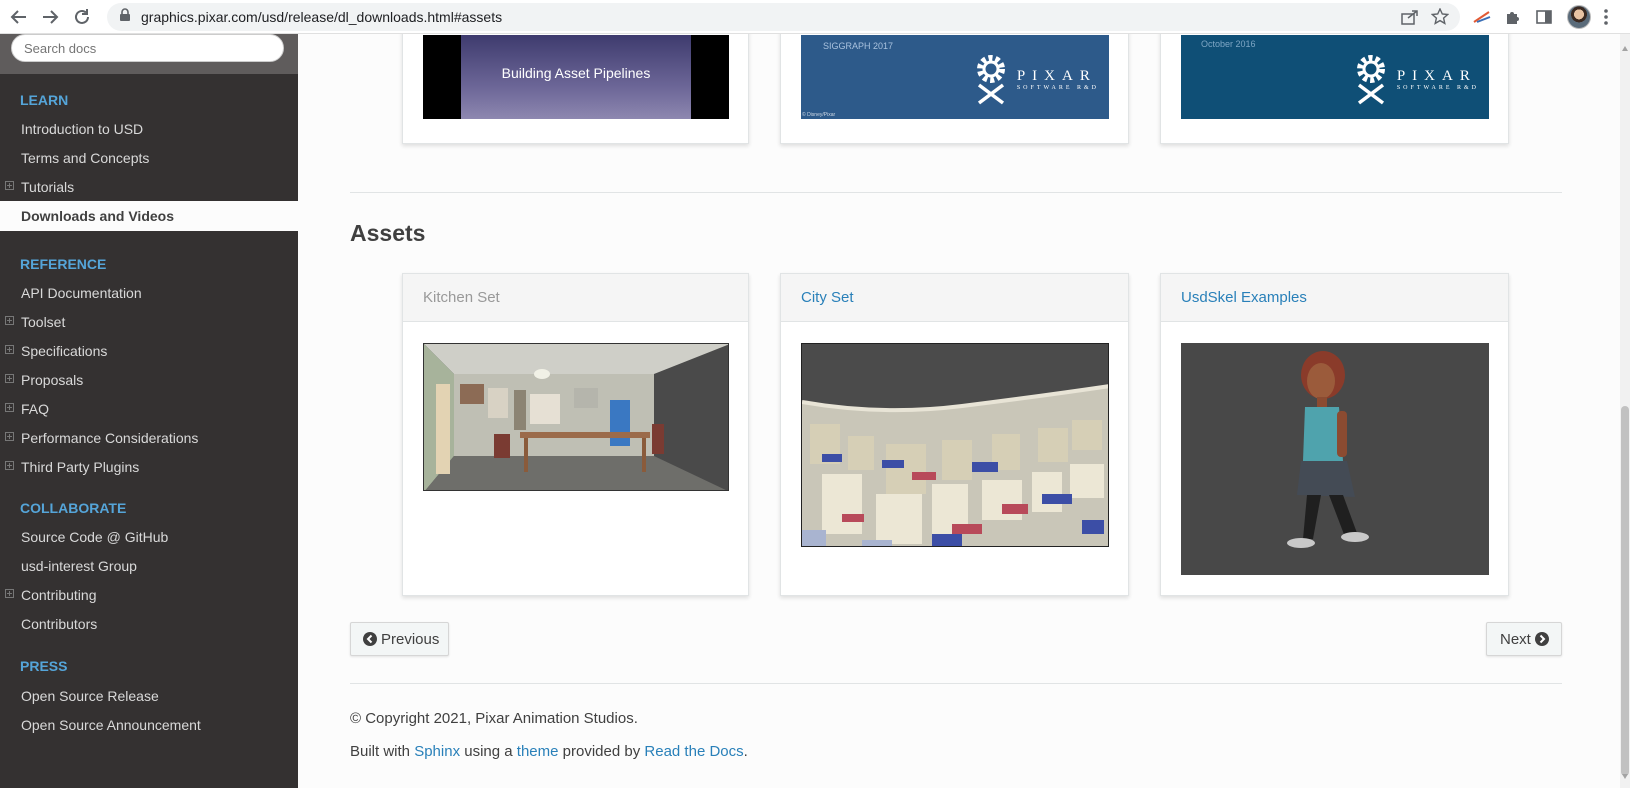  Describe the element at coordinates (858, 46) in the screenshot. I see `video-caption: SIGGRAPH 2017` at that location.